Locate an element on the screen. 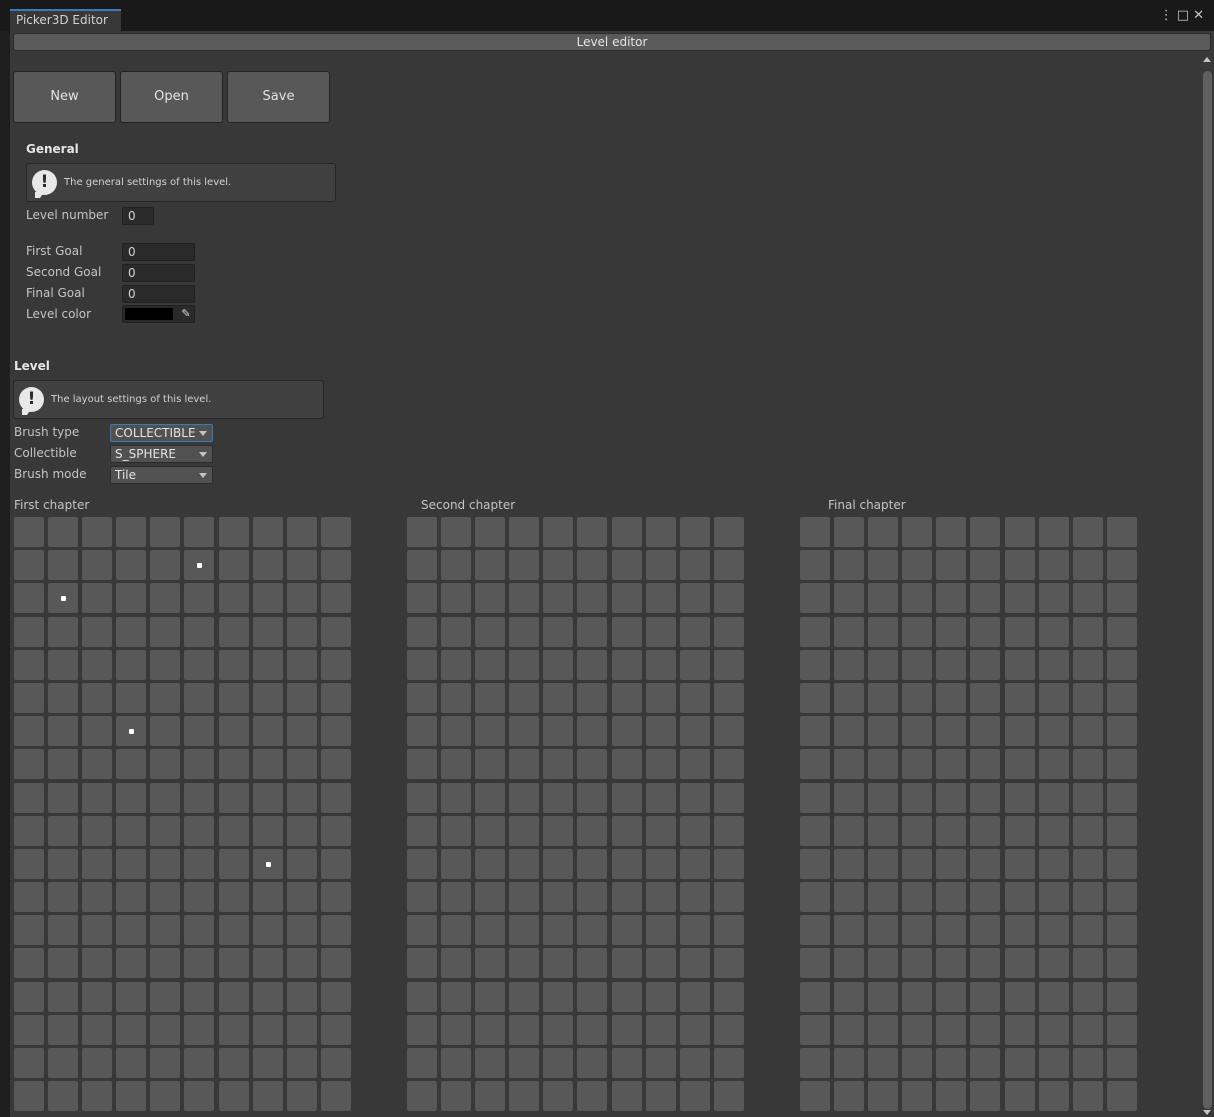  eyedropper-icon: ✎ is located at coordinates (186, 314).